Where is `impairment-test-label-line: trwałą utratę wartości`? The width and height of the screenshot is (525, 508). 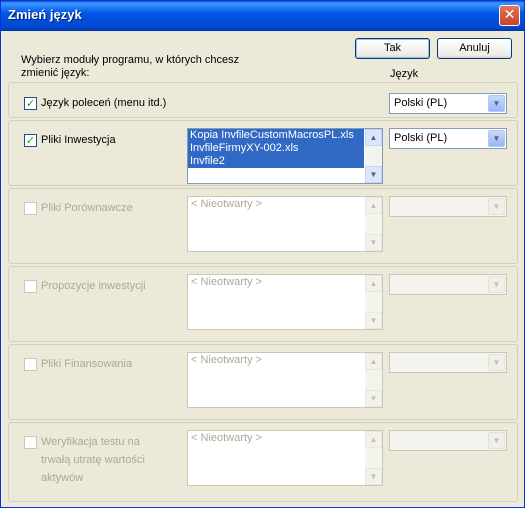
impairment-test-label-line: trwałą utratę wartości is located at coordinates (93, 460).